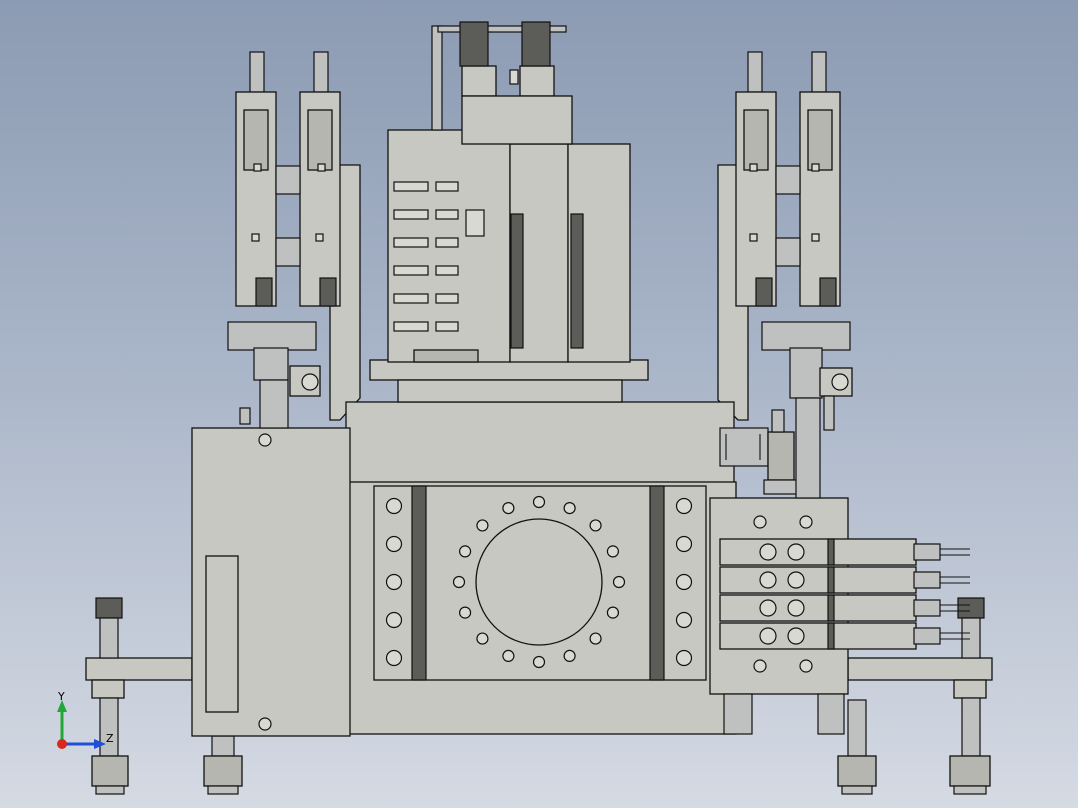 The width and height of the screenshot is (1078, 808). Describe the element at coordinates (502, 85) in the screenshot. I see `top-motor-assembly` at that location.